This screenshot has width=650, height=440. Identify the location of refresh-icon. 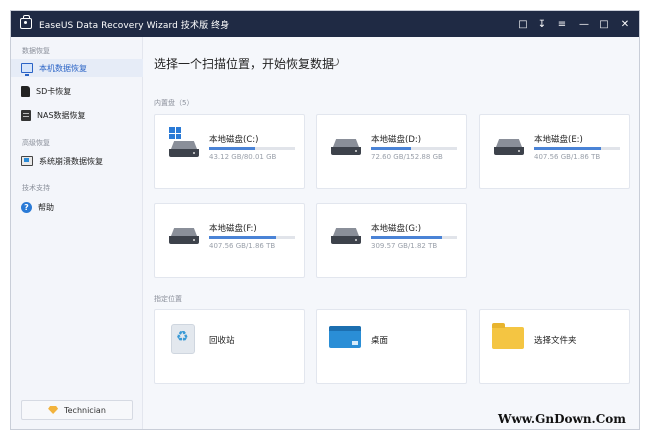
(334, 61).